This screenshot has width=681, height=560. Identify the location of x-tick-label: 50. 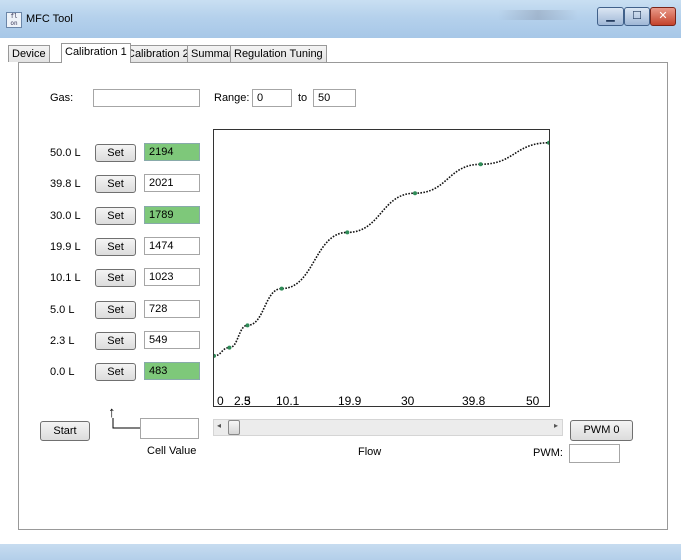
(533, 401).